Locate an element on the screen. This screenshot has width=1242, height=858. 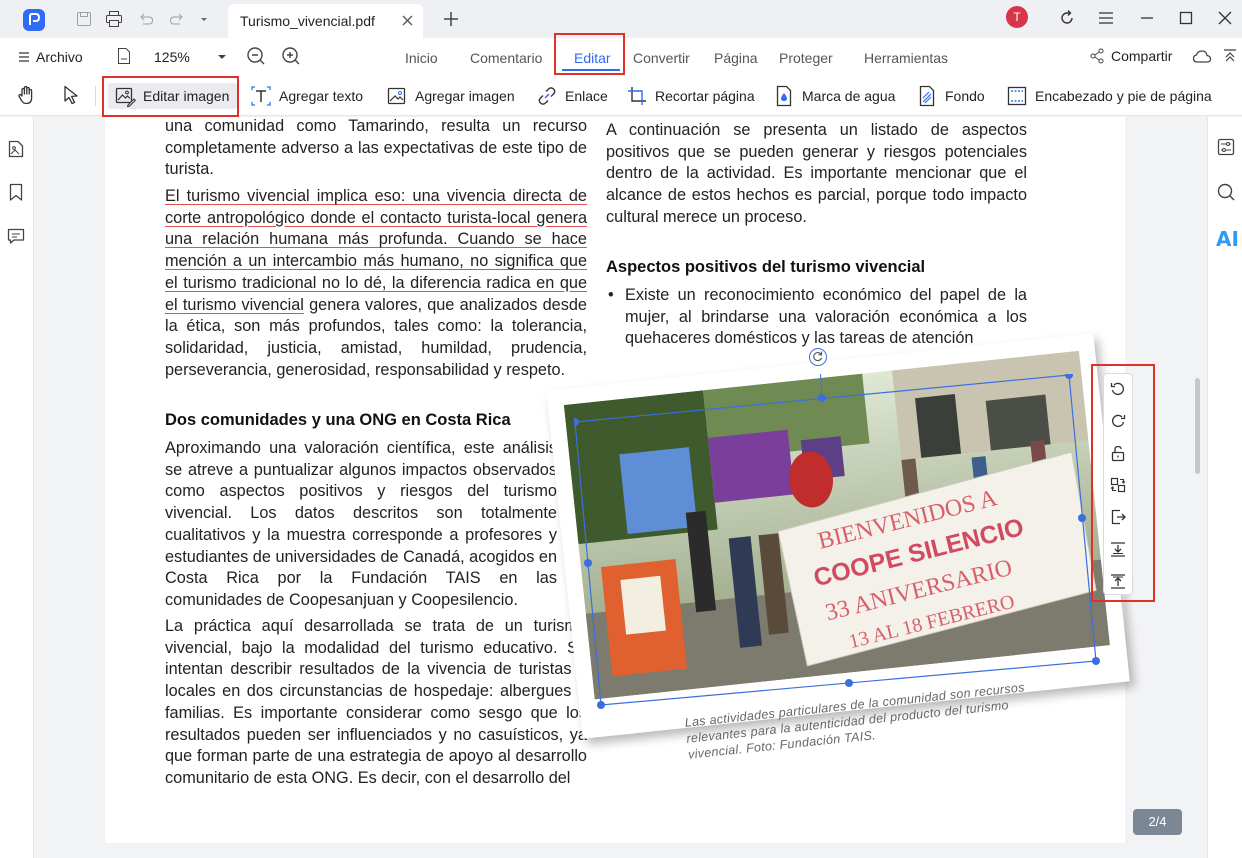
title-bar: Turismo_vivencial.pdf T is located at coordinates (621, 19).